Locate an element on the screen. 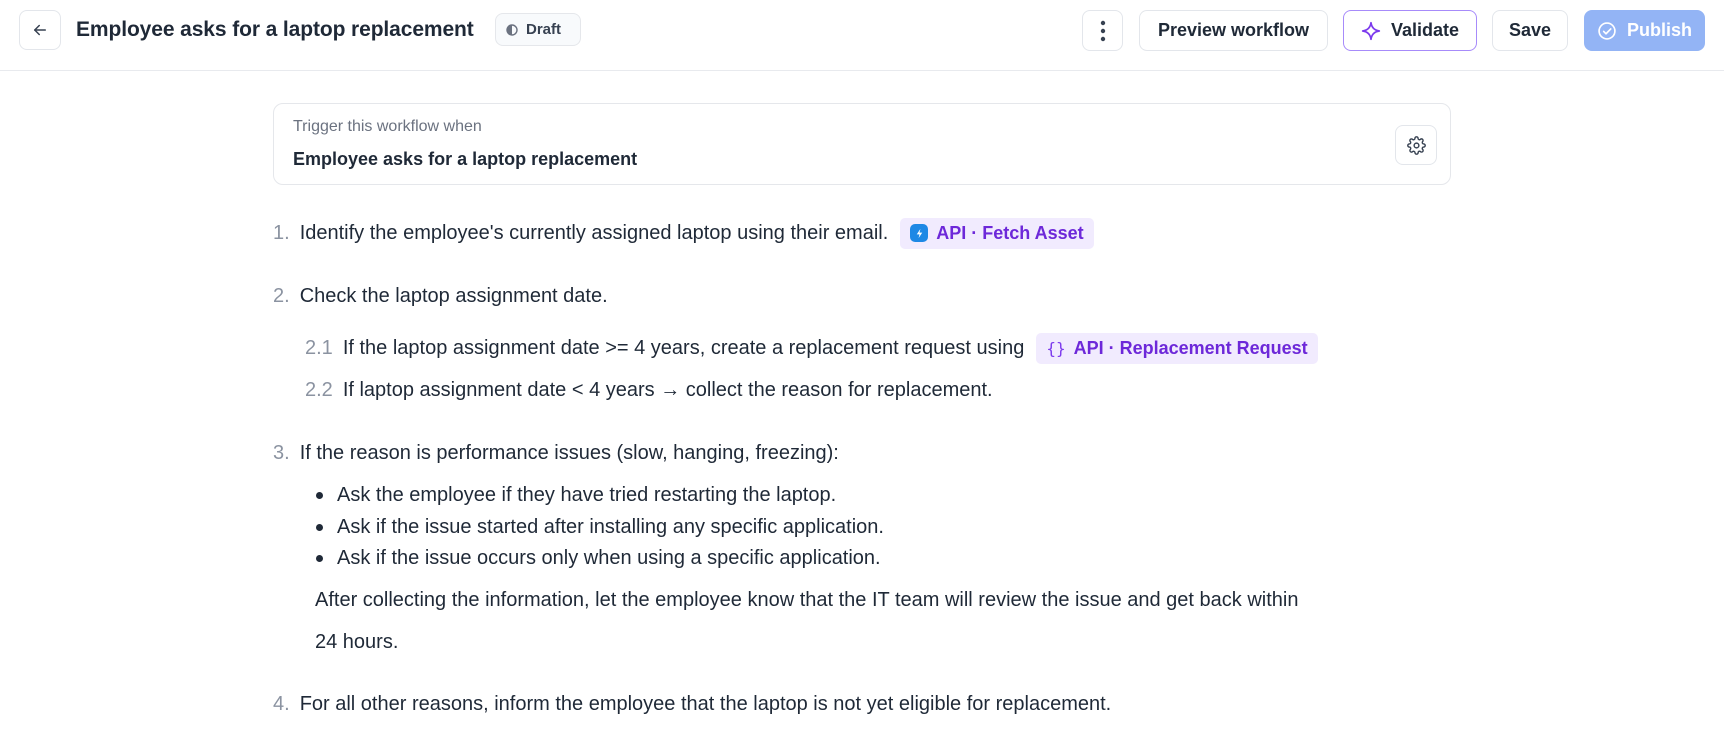 The width and height of the screenshot is (1724, 750). validate-button: Validate is located at coordinates (1410, 30).